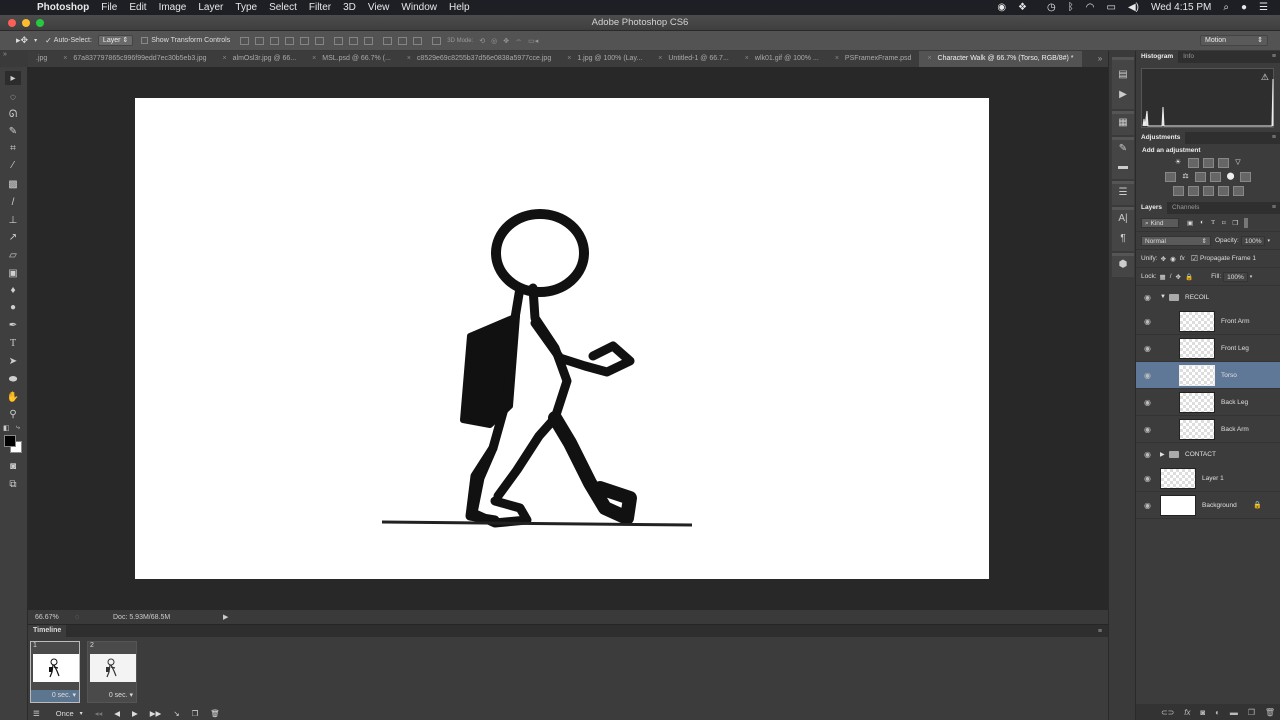  What do you see at coordinates (1193, 191) in the screenshot?
I see `posterize-icon` at bounding box center [1193, 191].